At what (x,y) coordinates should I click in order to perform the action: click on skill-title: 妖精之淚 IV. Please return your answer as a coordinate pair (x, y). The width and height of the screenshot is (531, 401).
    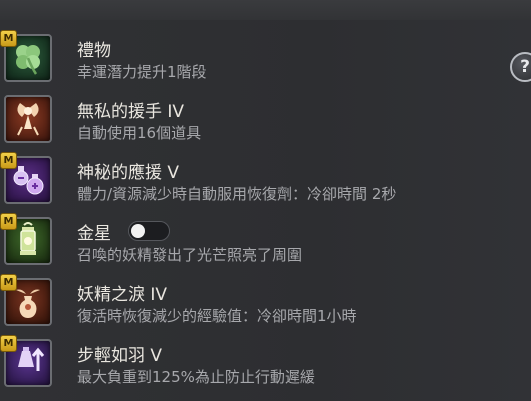
    Looking at the image, I should click on (122, 295).